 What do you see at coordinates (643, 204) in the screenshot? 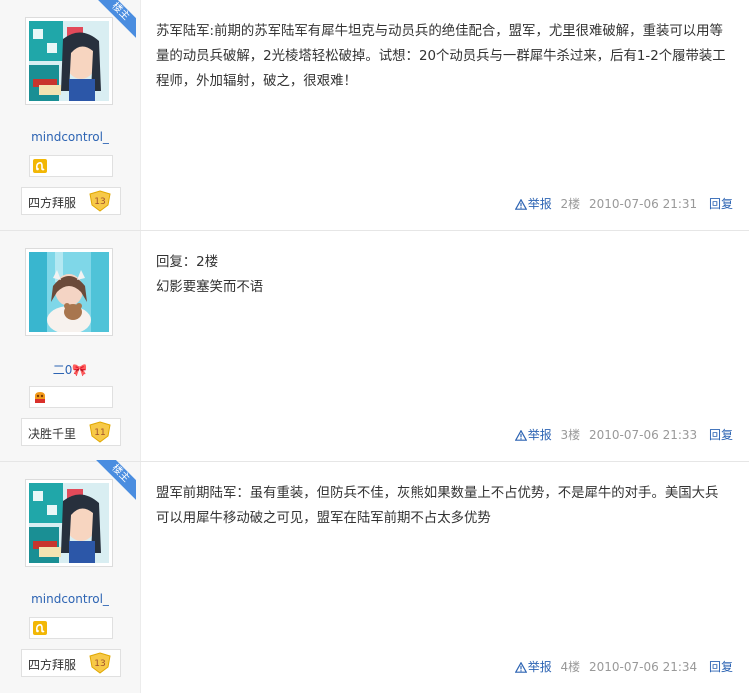
I see `post-time: 2010-07-06 21:31` at bounding box center [643, 204].